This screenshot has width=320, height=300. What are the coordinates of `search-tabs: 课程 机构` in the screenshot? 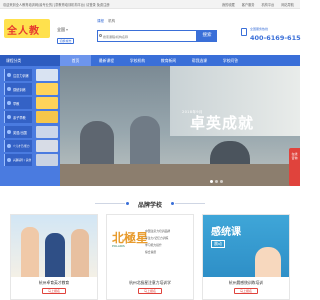 It's located at (107, 21).